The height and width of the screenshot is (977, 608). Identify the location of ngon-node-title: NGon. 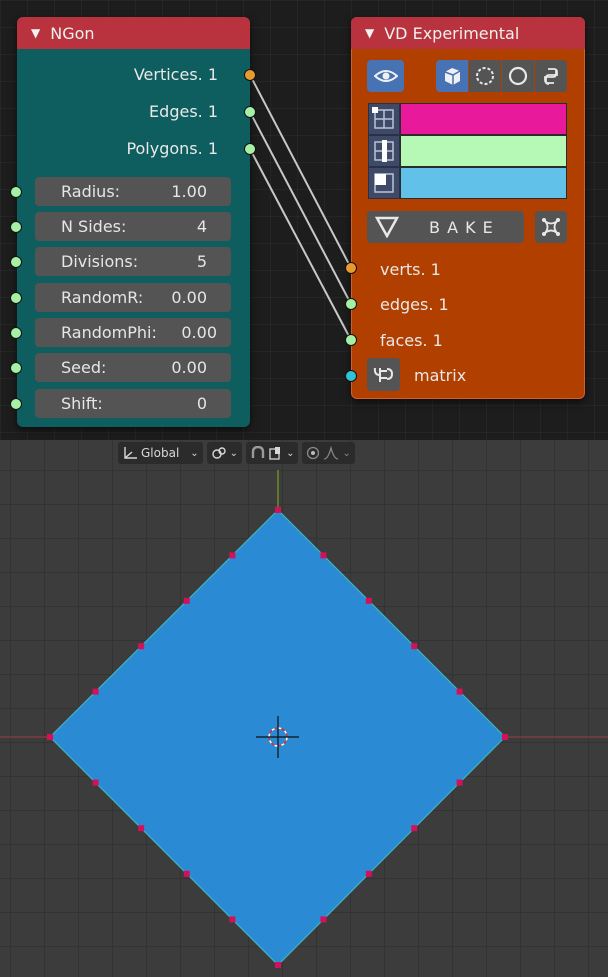
(72, 33).